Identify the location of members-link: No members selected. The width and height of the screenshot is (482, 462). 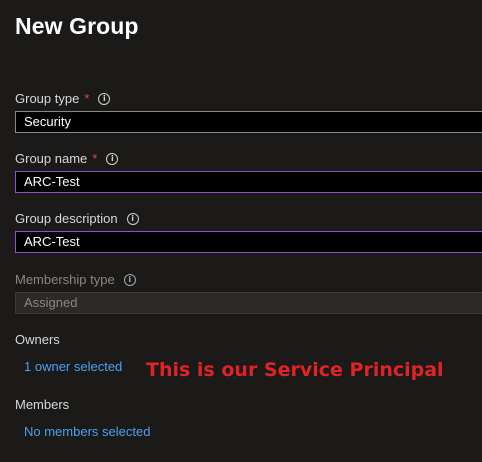
(87, 431).